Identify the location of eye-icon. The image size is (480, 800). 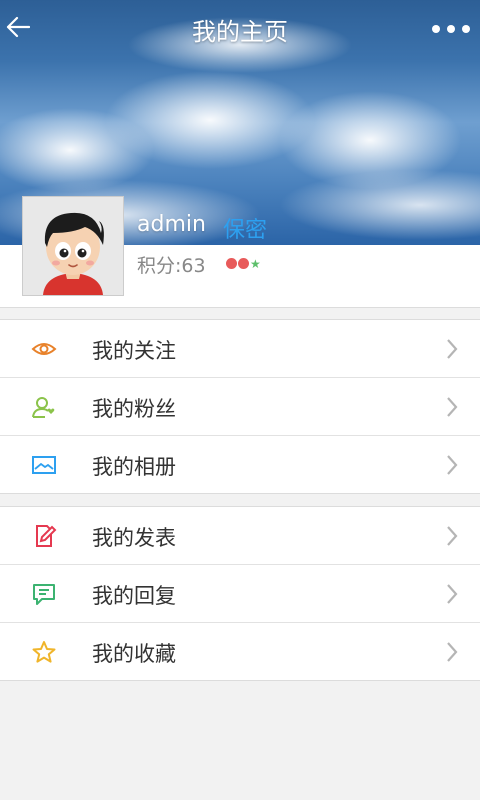
(44, 349).